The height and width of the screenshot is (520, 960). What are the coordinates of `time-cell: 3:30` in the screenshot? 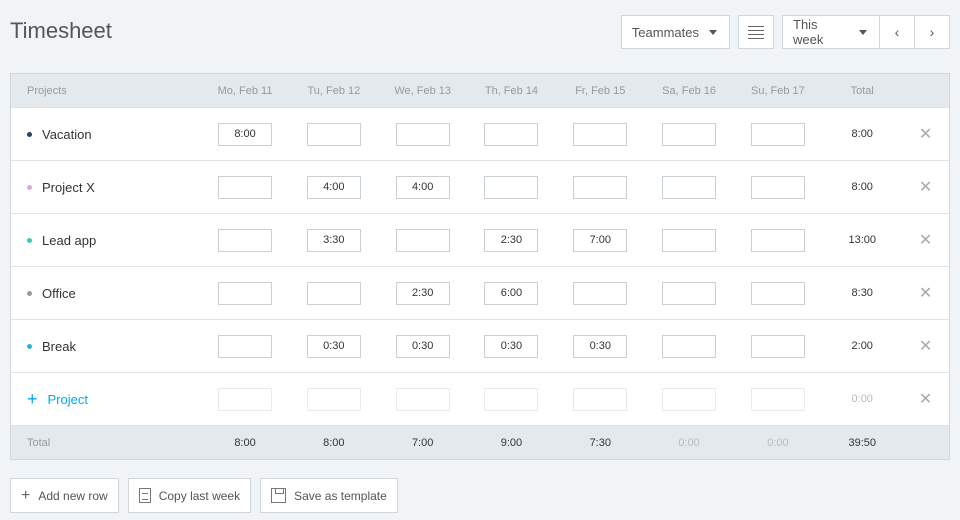 It's located at (333, 240).